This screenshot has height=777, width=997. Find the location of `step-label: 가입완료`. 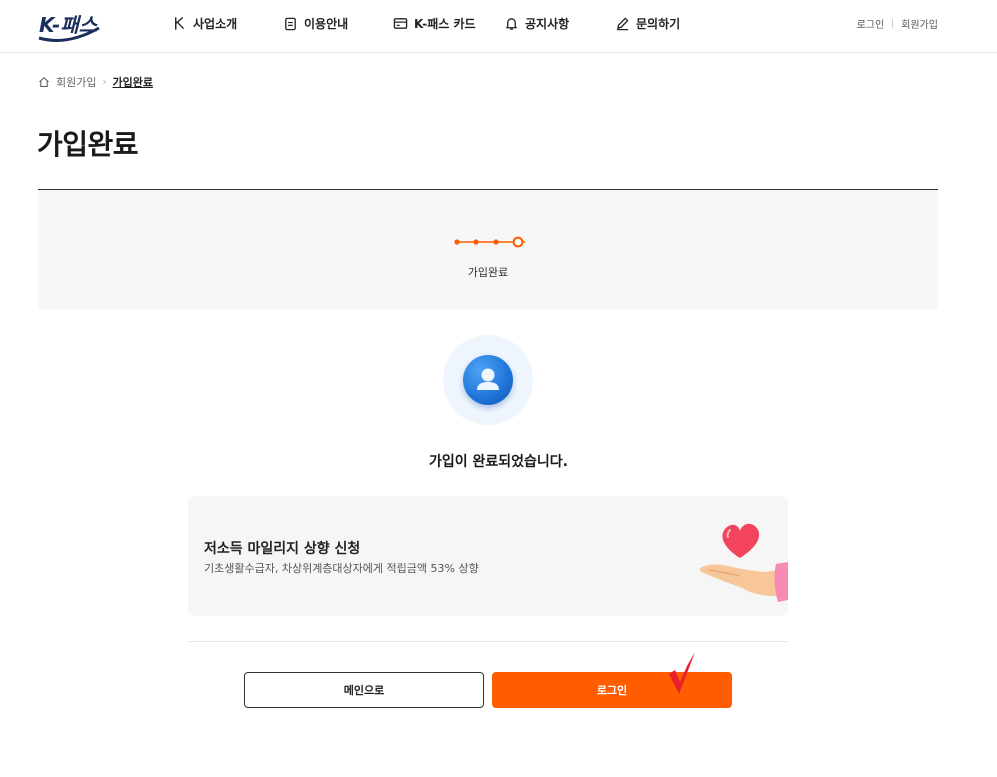

step-label: 가입완료 is located at coordinates (488, 272).